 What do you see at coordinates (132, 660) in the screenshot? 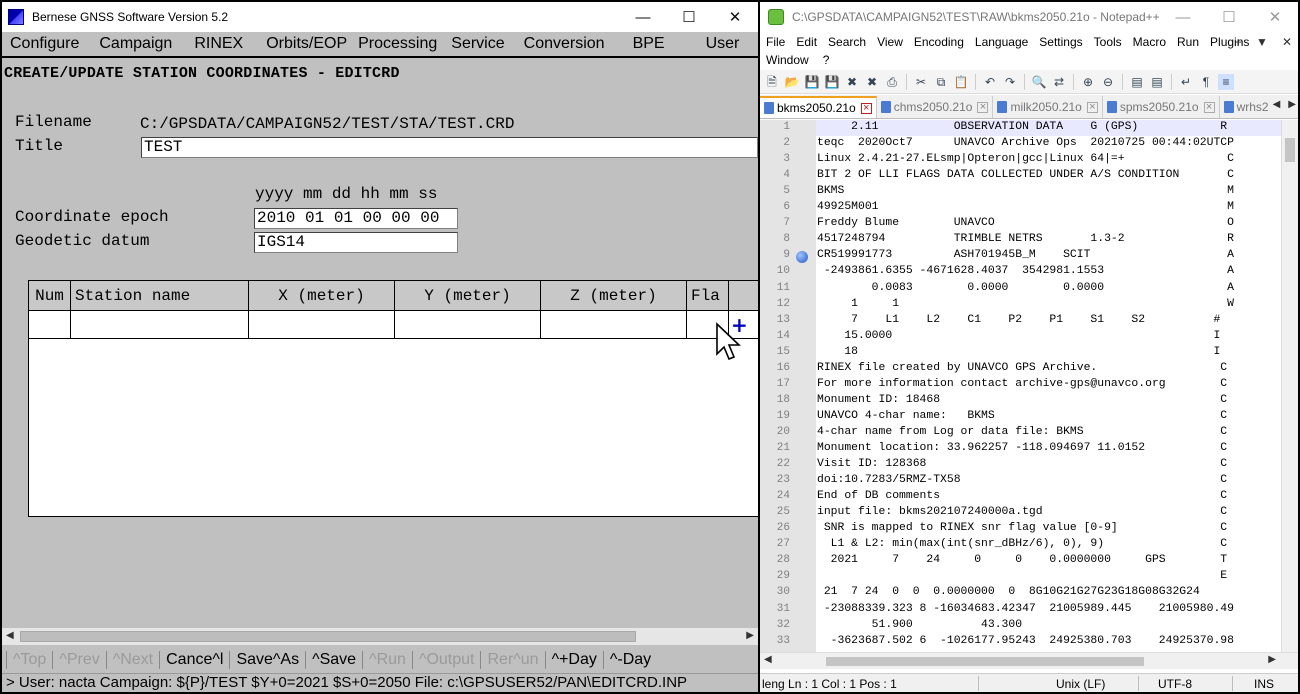
I see `next-button: ^Next` at bounding box center [132, 660].